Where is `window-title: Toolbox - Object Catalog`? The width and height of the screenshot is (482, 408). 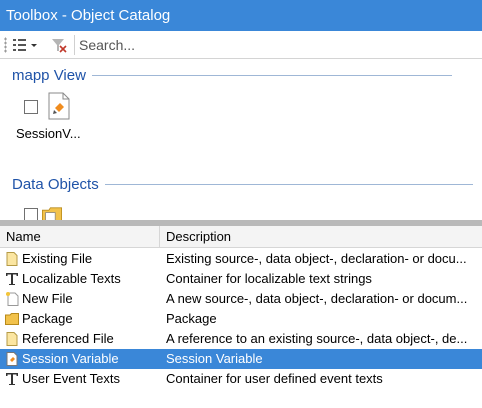
window-title: Toolbox - Object Catalog is located at coordinates (241, 15).